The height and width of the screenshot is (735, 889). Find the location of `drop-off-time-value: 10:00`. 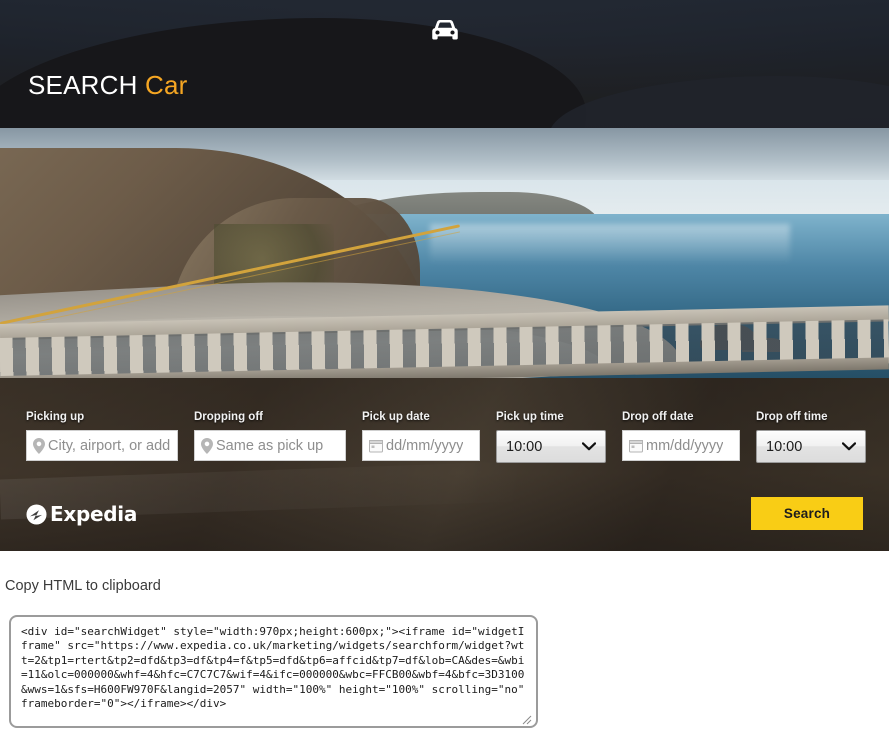

drop-off-time-value: 10:00 is located at coordinates (784, 446).